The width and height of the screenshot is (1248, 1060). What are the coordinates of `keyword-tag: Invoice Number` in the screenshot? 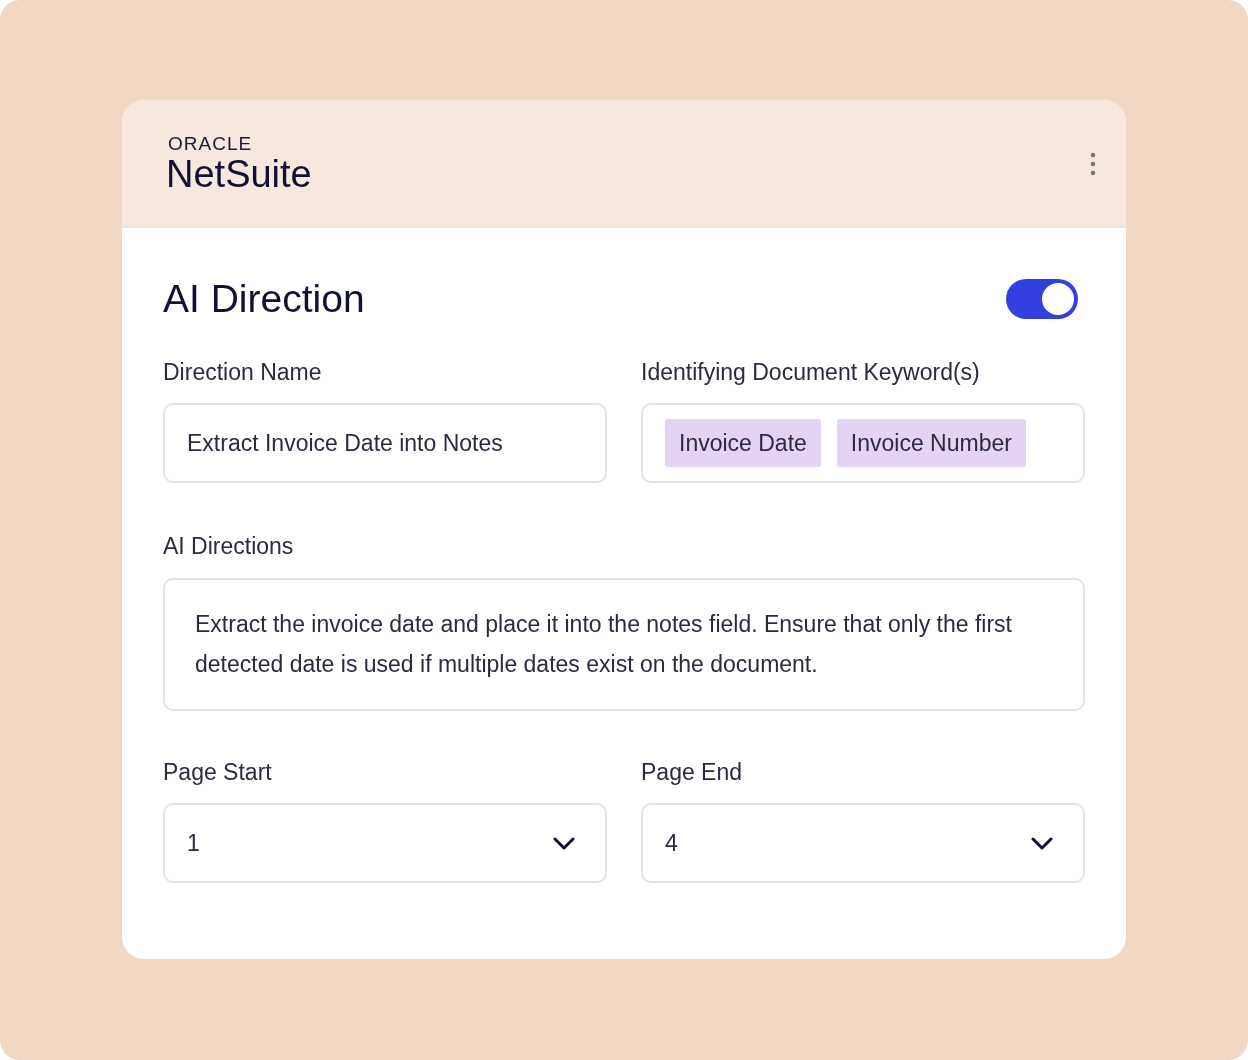 It's located at (931, 443).